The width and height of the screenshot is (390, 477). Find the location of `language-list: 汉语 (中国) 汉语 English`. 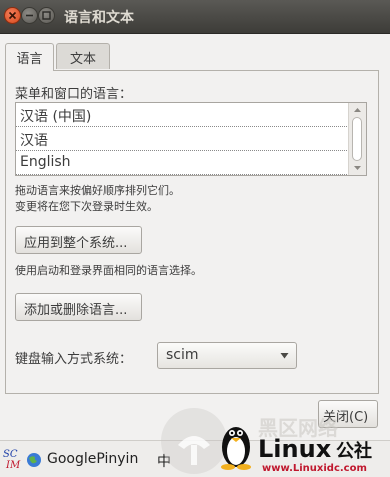

language-list: 汉语 (中国) 汉语 English is located at coordinates (191, 139).